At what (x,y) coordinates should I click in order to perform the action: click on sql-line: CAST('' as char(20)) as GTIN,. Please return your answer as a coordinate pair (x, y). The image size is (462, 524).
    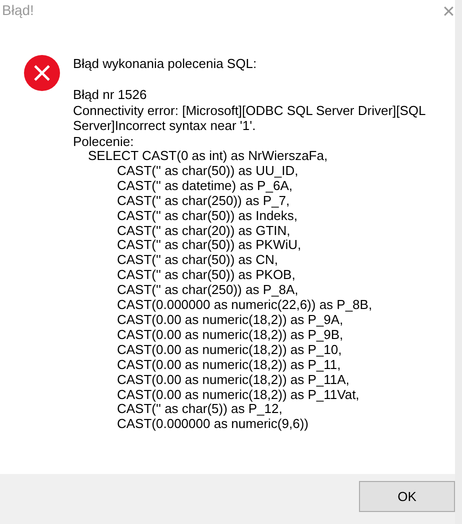
    Looking at the image, I should click on (204, 231).